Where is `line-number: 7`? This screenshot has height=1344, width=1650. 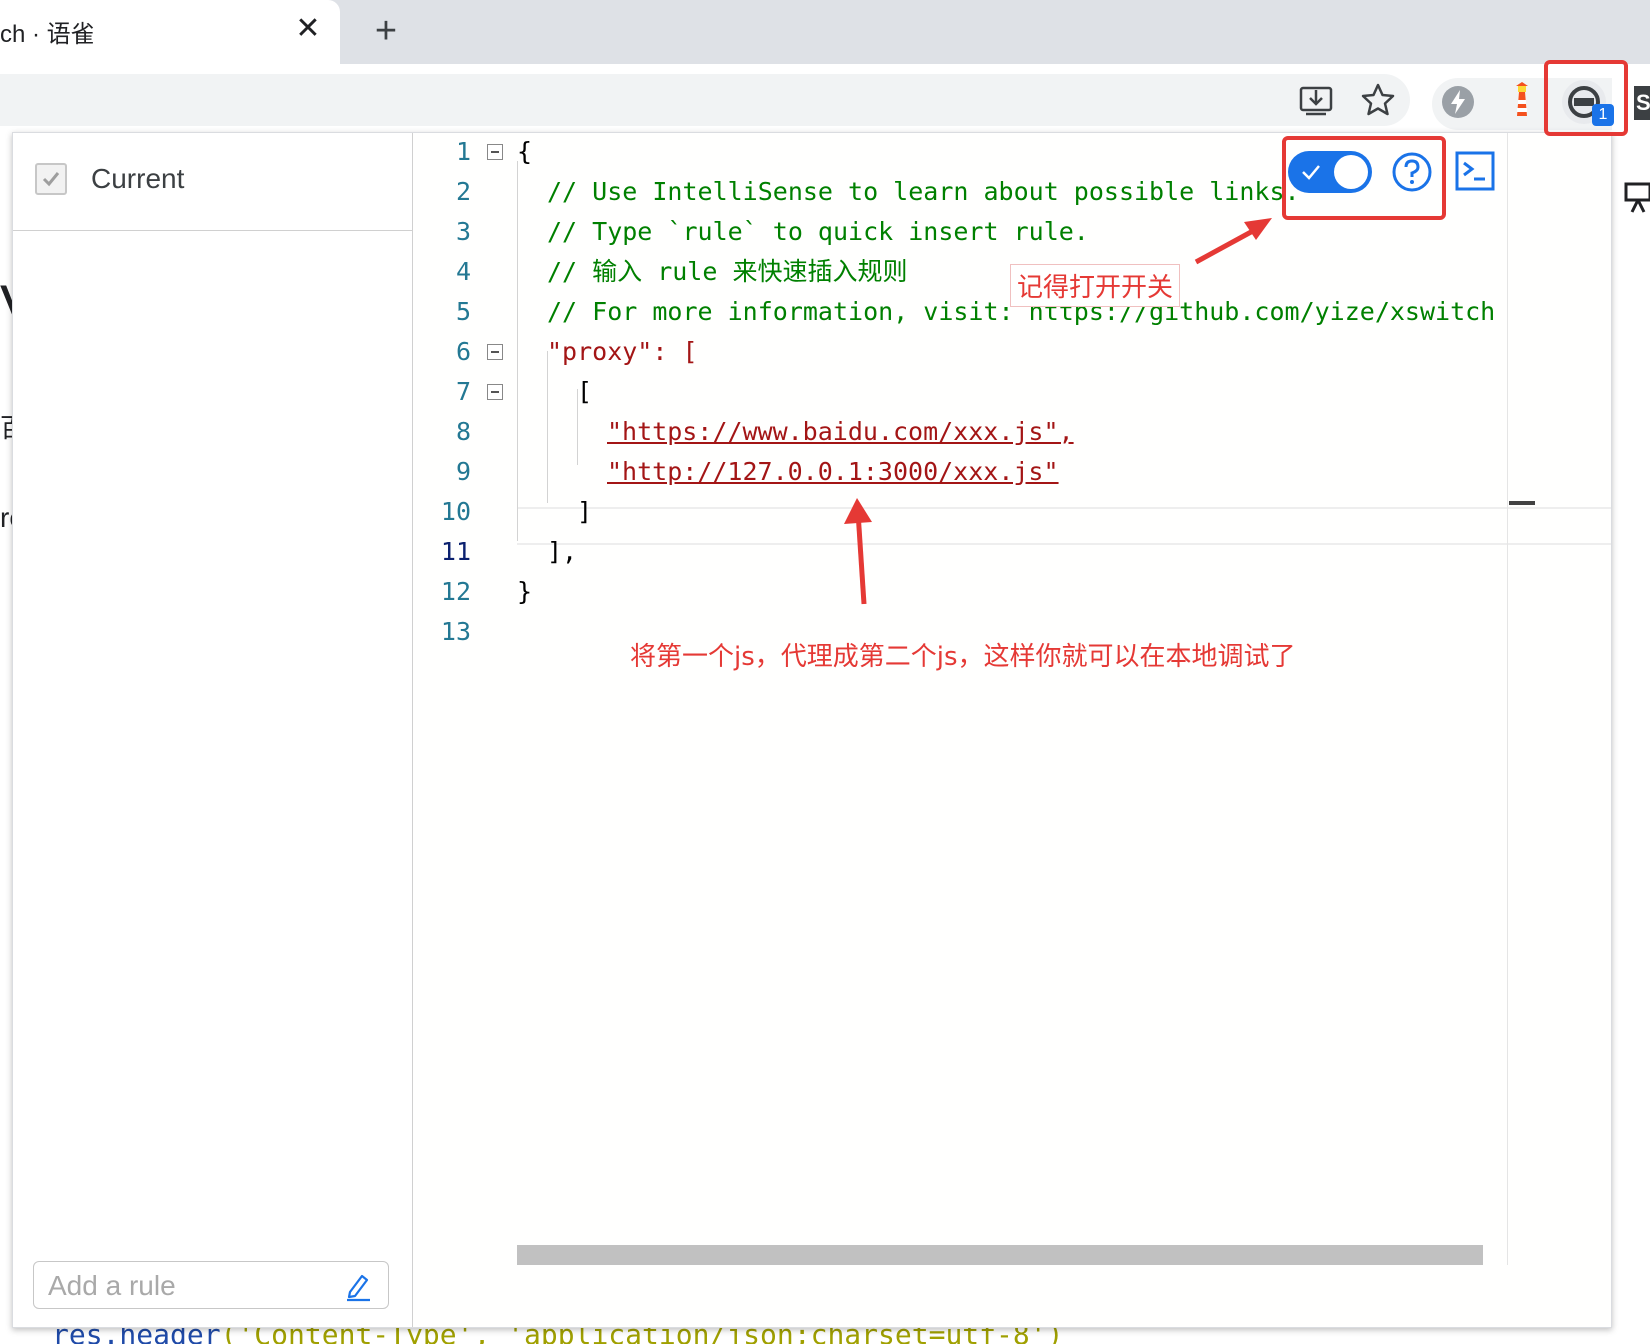 line-number: 7 is located at coordinates (463, 391).